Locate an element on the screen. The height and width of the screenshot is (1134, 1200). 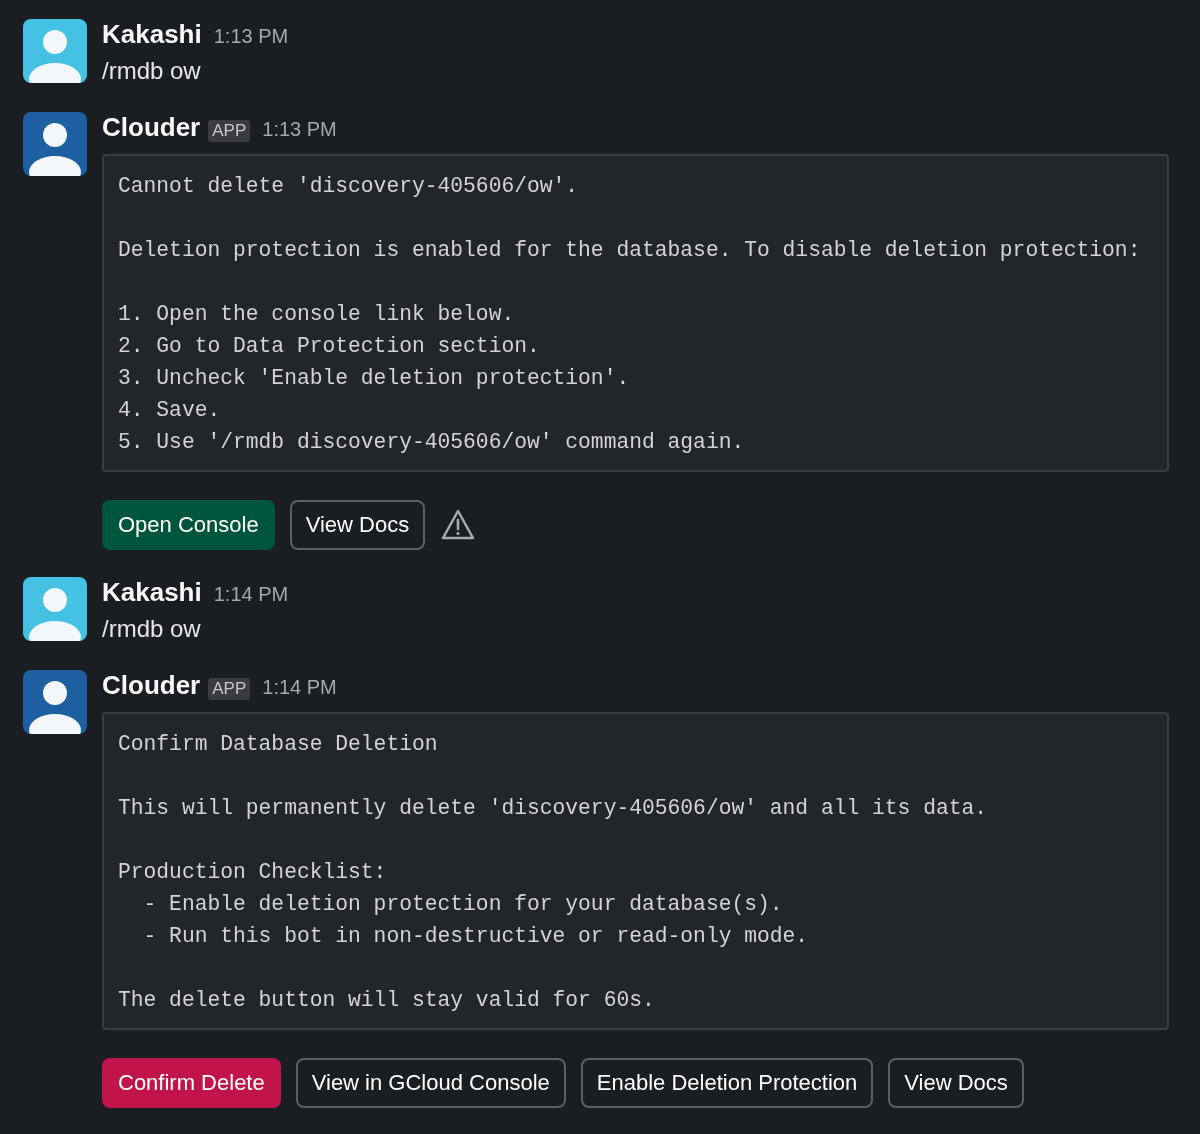
code-line: Confirm Database Deletion is located at coordinates (278, 744).